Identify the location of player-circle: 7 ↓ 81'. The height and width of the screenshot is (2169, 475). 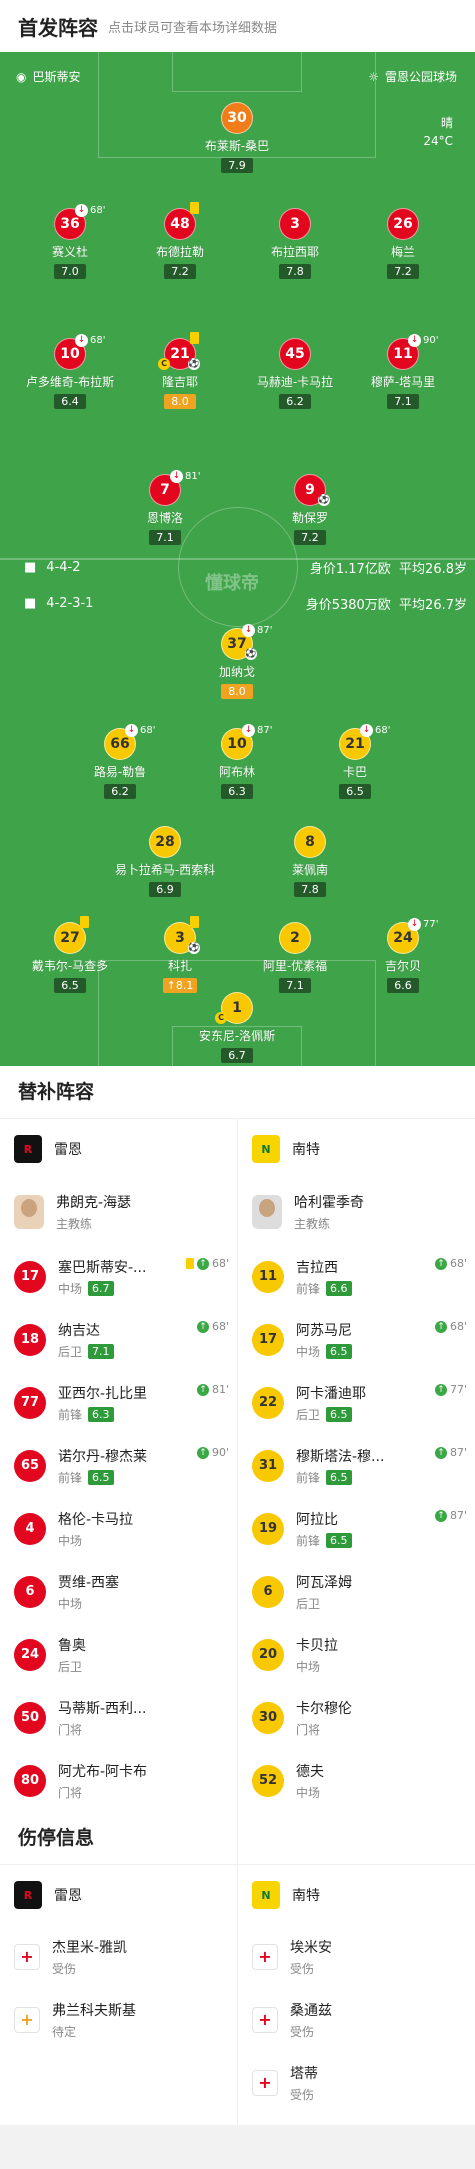
(174, 488).